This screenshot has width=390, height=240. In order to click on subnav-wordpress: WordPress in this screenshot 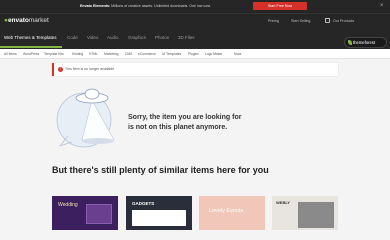, I will do `click(31, 54)`.